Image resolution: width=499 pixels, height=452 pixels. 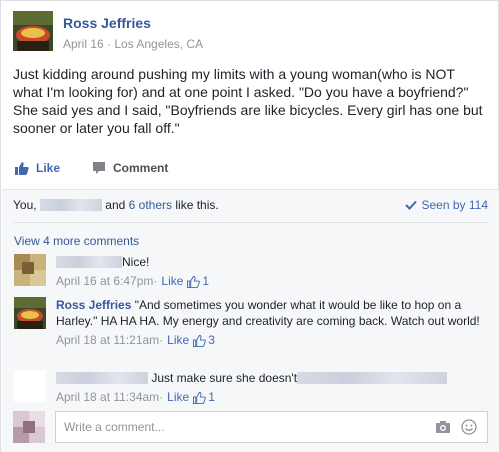 What do you see at coordinates (136, 262) in the screenshot?
I see `comment-text: Nice!` at bounding box center [136, 262].